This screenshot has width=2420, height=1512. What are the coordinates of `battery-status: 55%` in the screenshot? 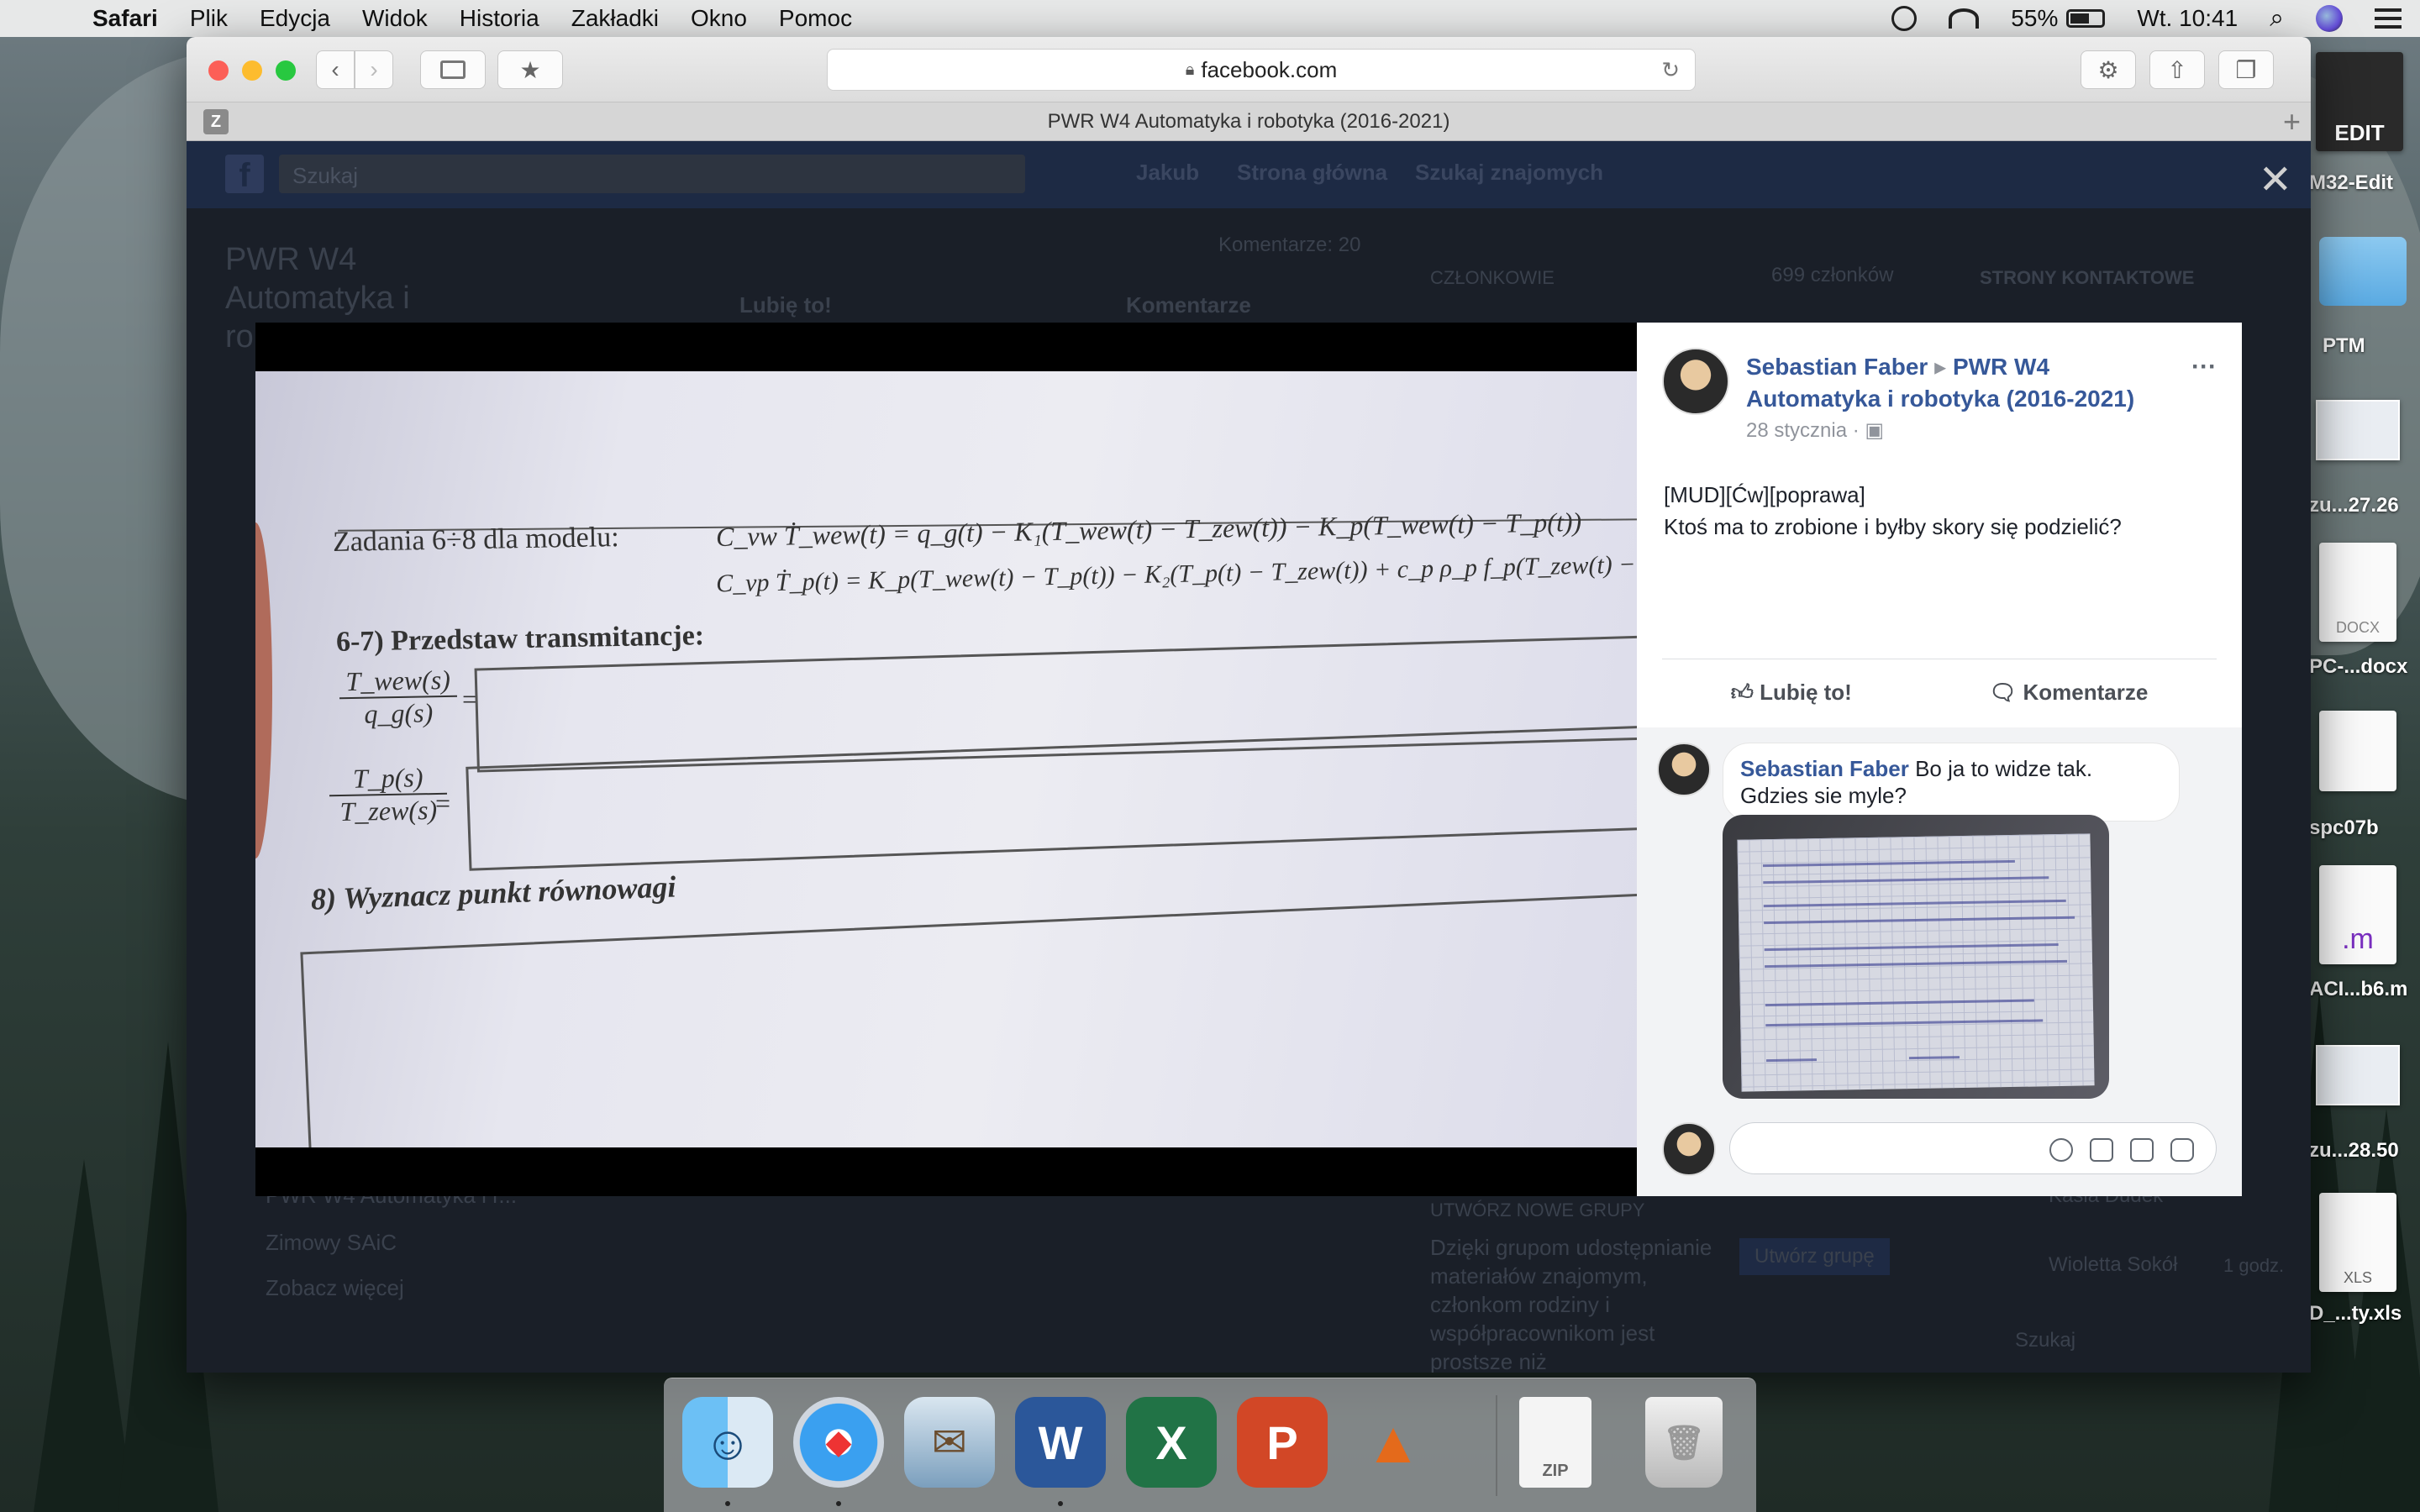 It's located at (2058, 18).